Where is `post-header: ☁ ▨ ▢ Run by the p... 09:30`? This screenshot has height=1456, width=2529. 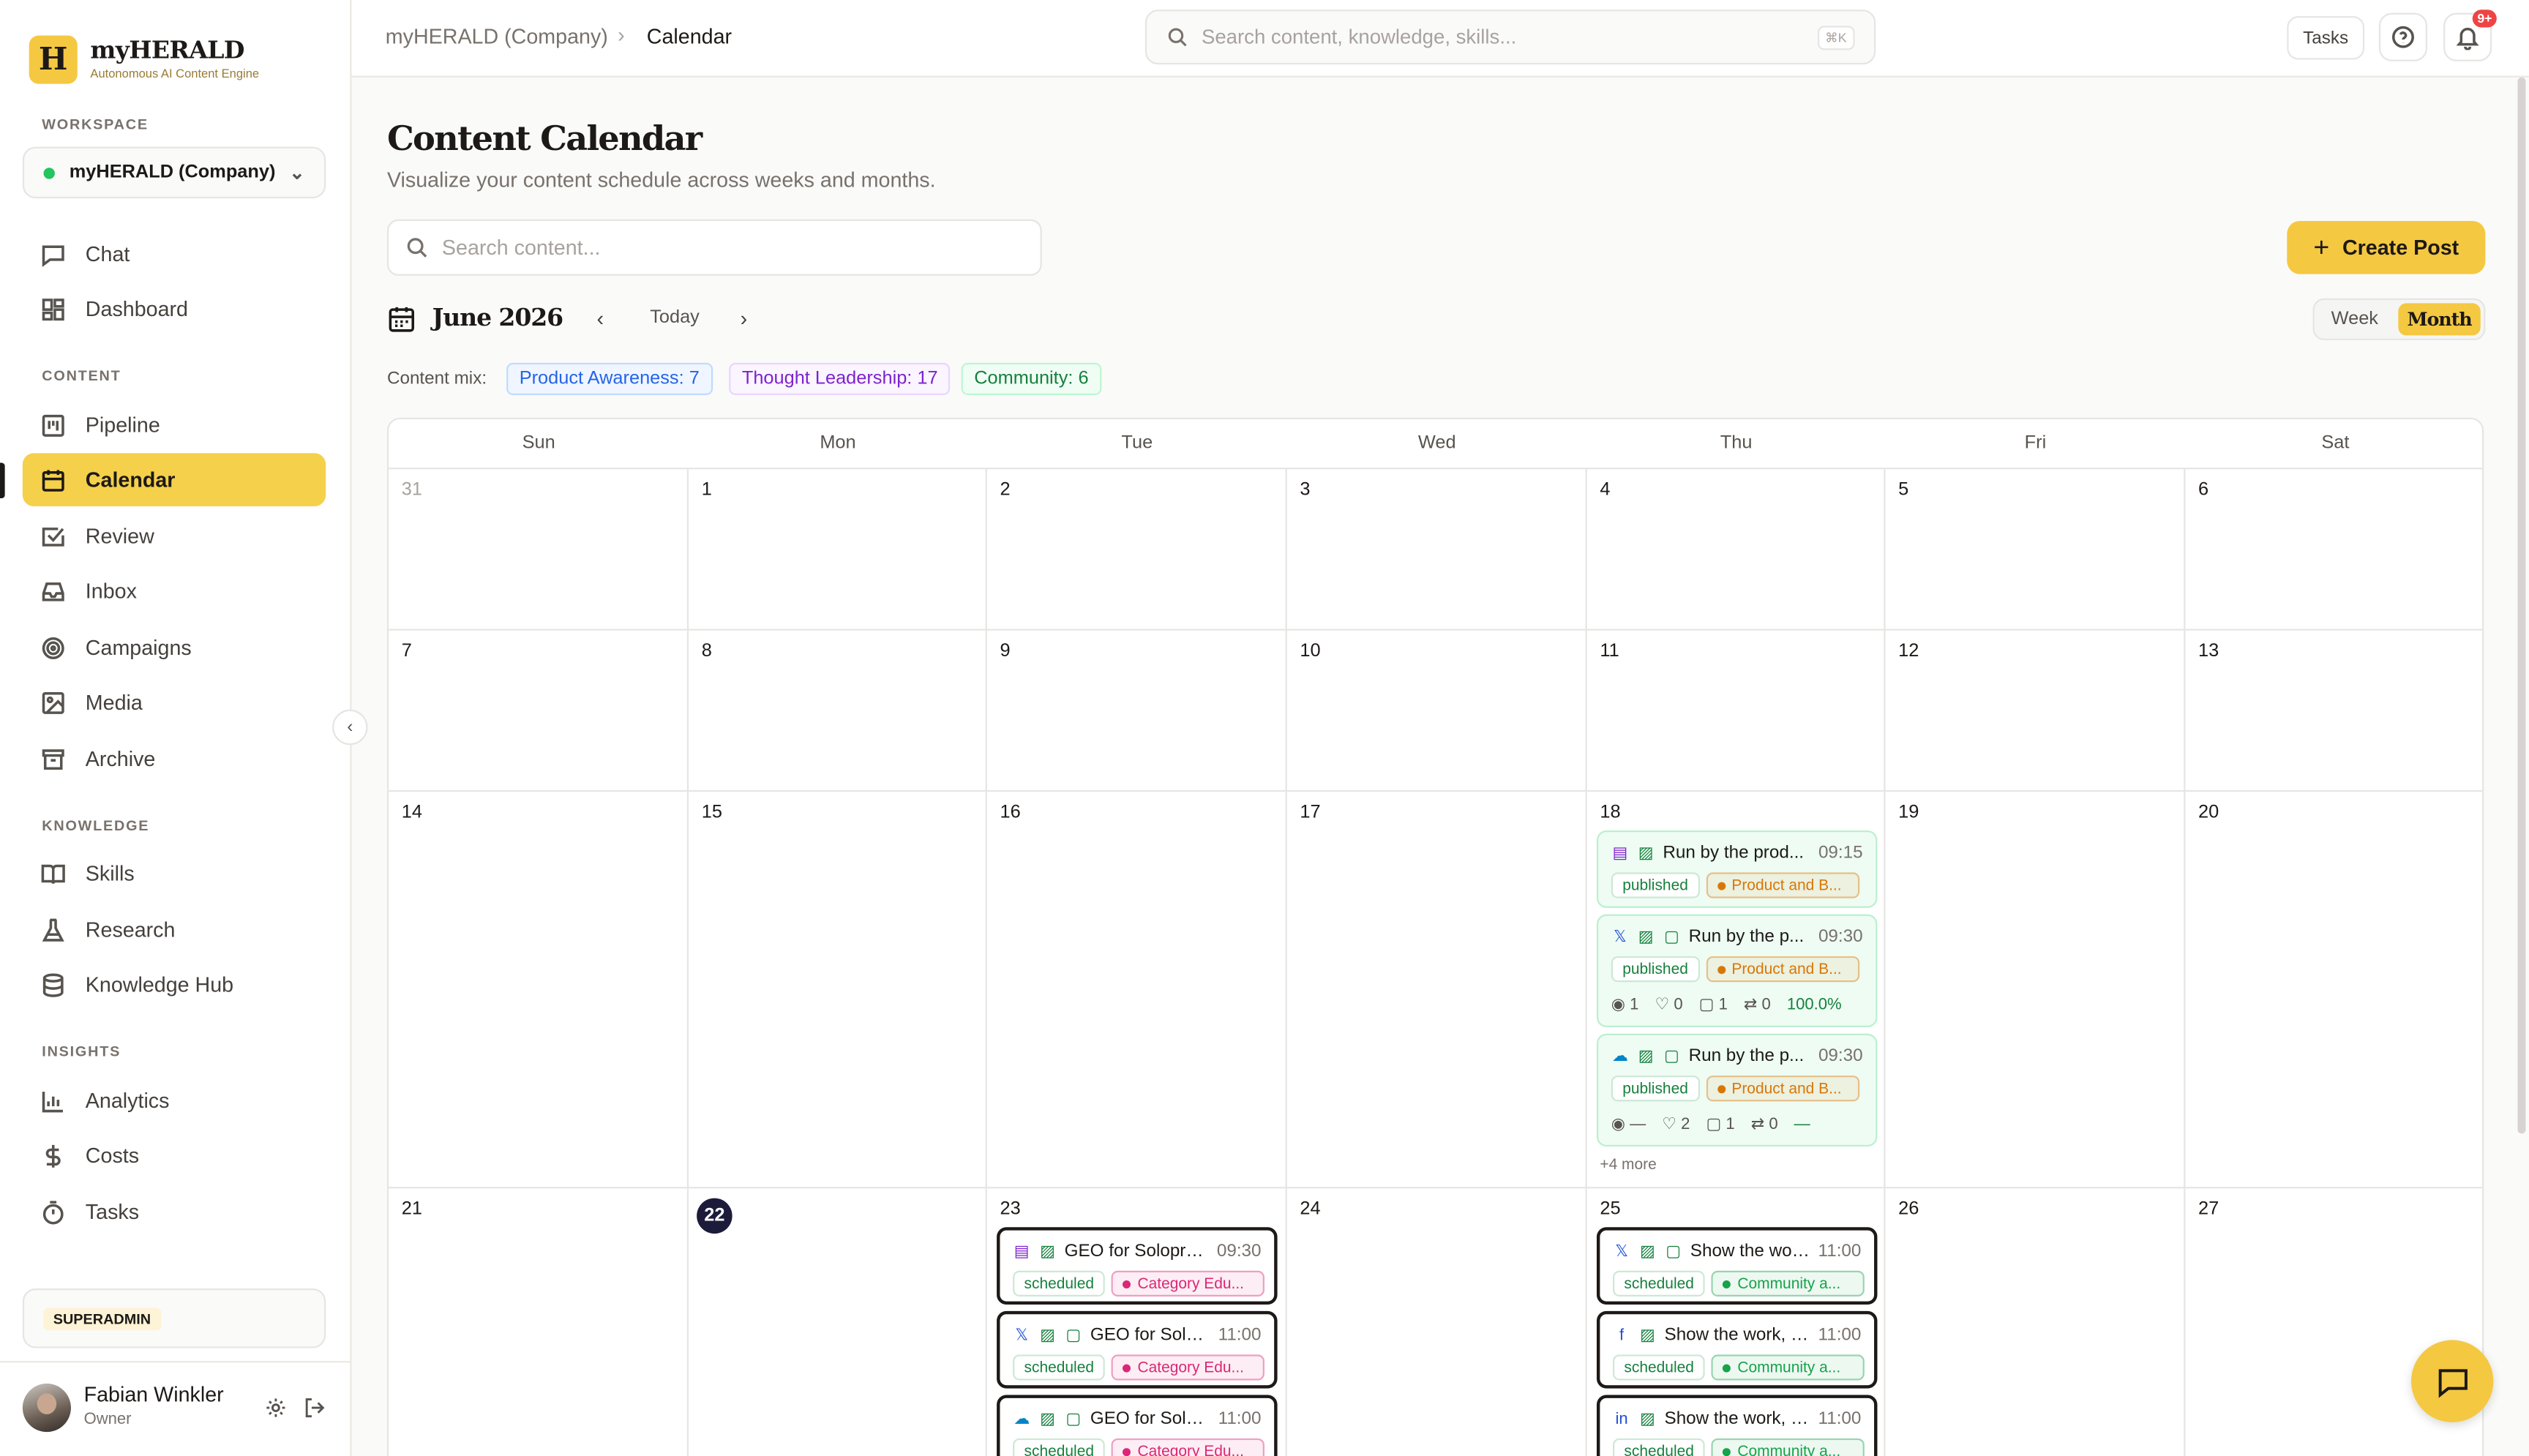 post-header: ☁ ▨ ▢ Run by the p... 09:30 is located at coordinates (1737, 1055).